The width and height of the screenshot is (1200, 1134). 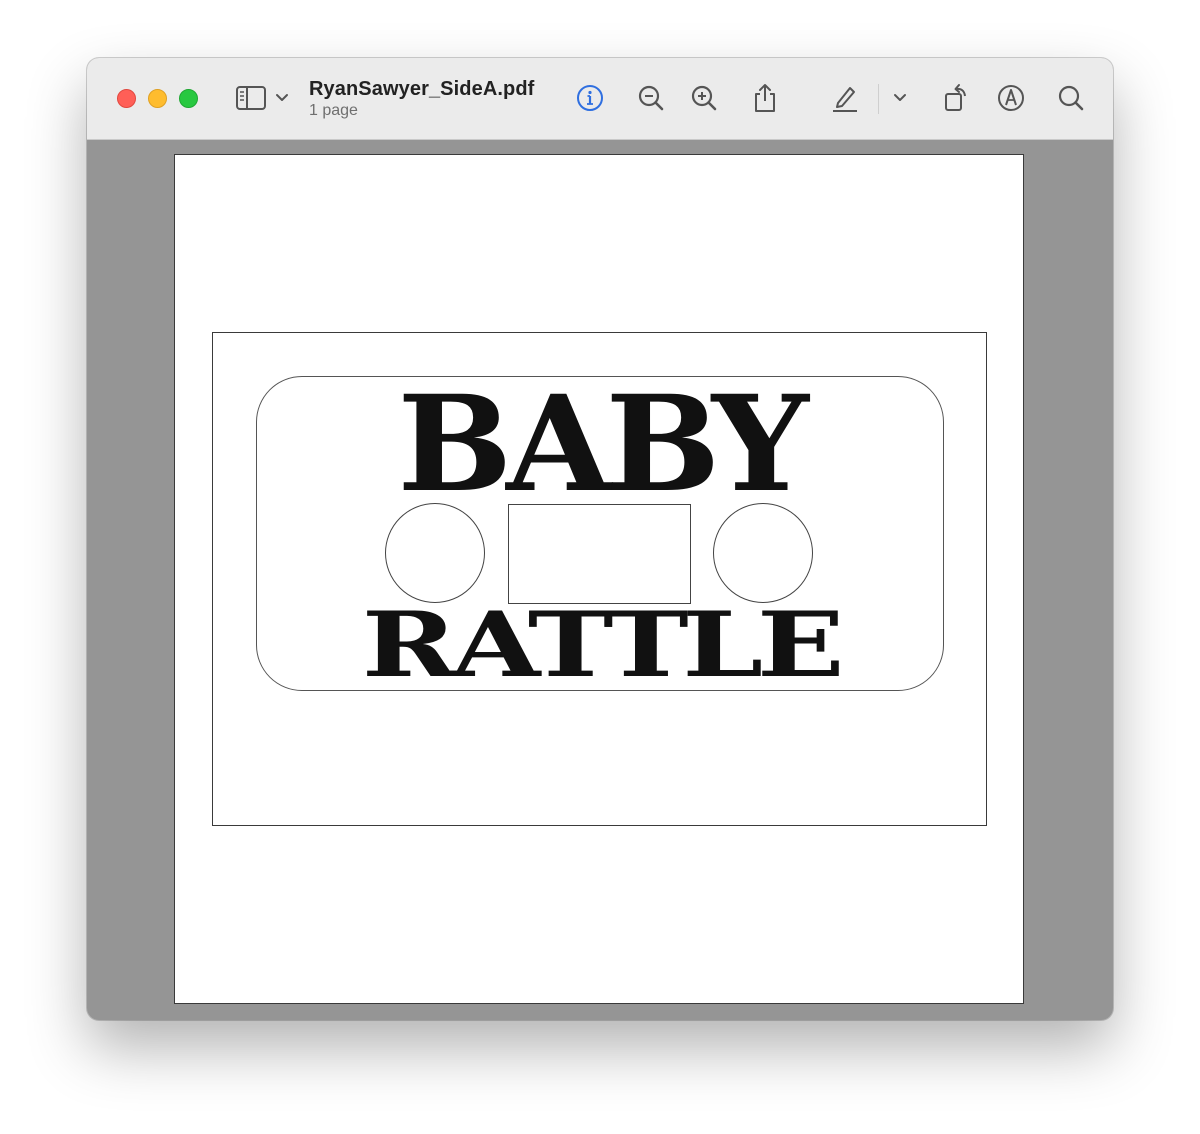 I want to click on cassette-top-label: BABY, so click(x=602, y=444).